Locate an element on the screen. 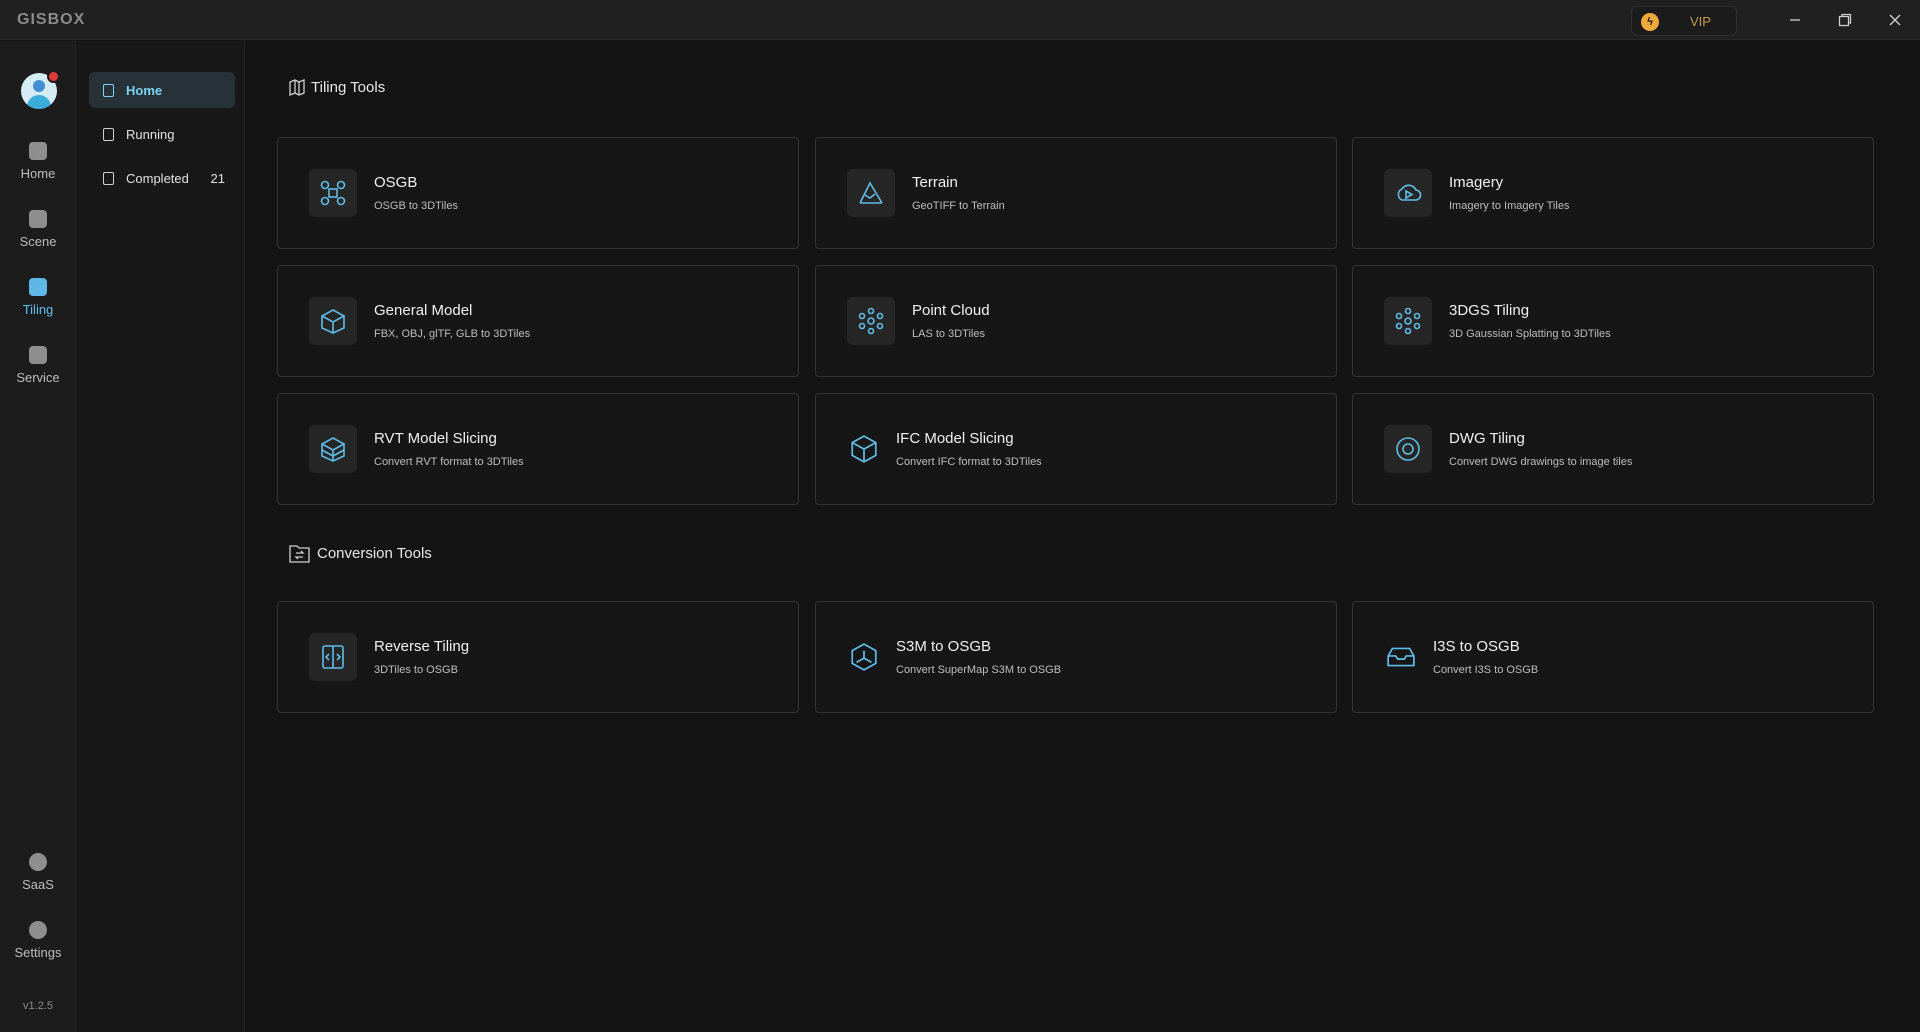  rail-item-tiling: Tiling is located at coordinates (38, 306).